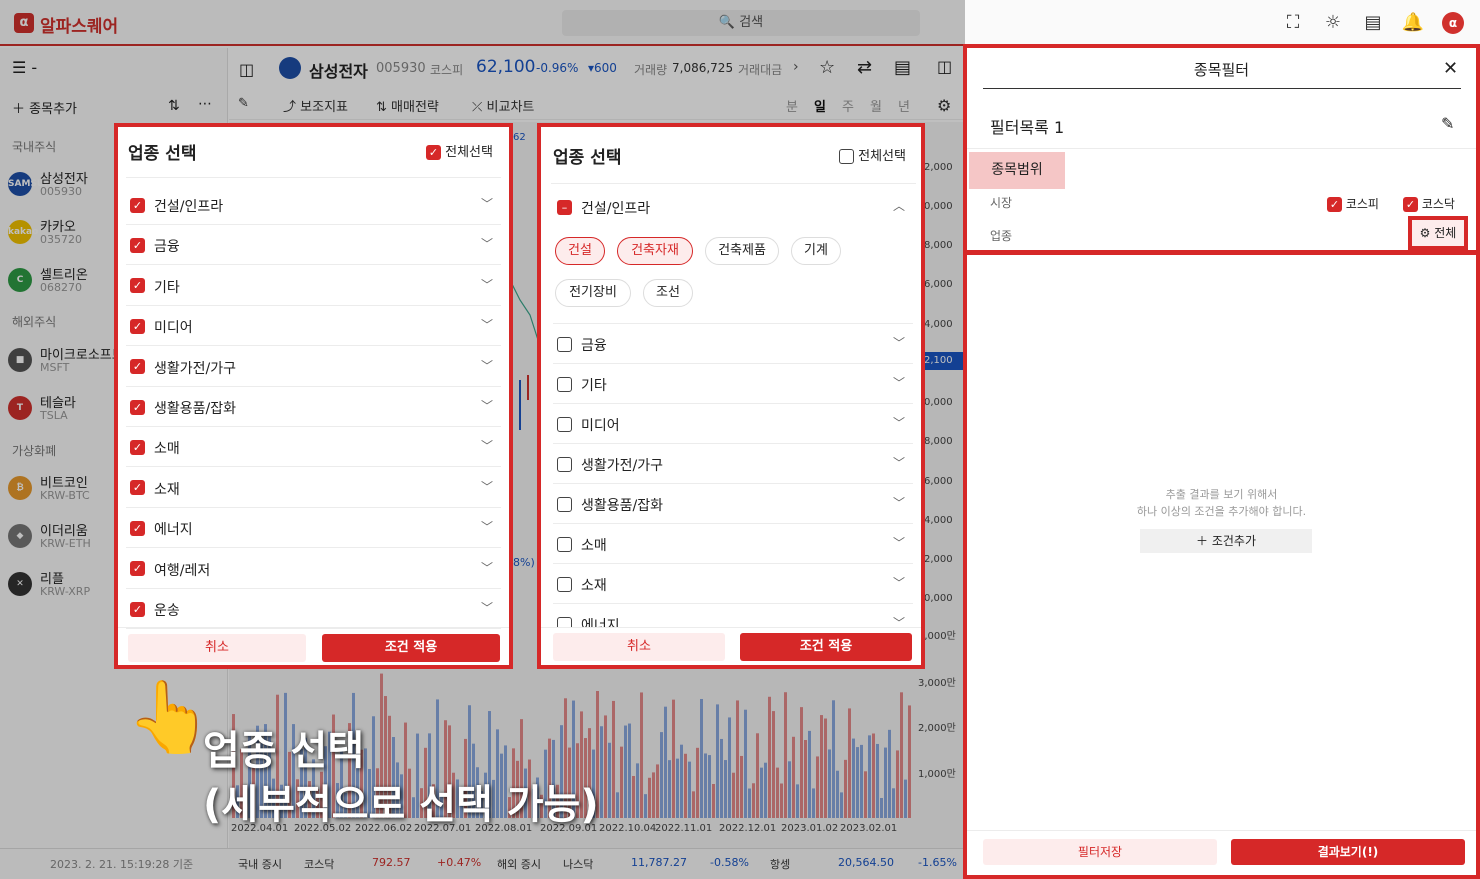 The width and height of the screenshot is (1480, 879). Describe the element at coordinates (1362, 204) in the screenshot. I see `kospi-label: 코스피` at that location.